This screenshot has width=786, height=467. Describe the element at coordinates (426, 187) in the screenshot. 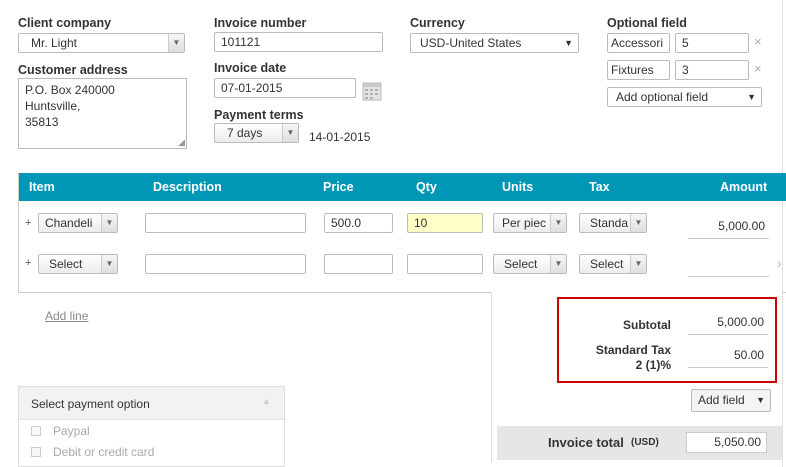

I see `col-qty: Qty` at that location.